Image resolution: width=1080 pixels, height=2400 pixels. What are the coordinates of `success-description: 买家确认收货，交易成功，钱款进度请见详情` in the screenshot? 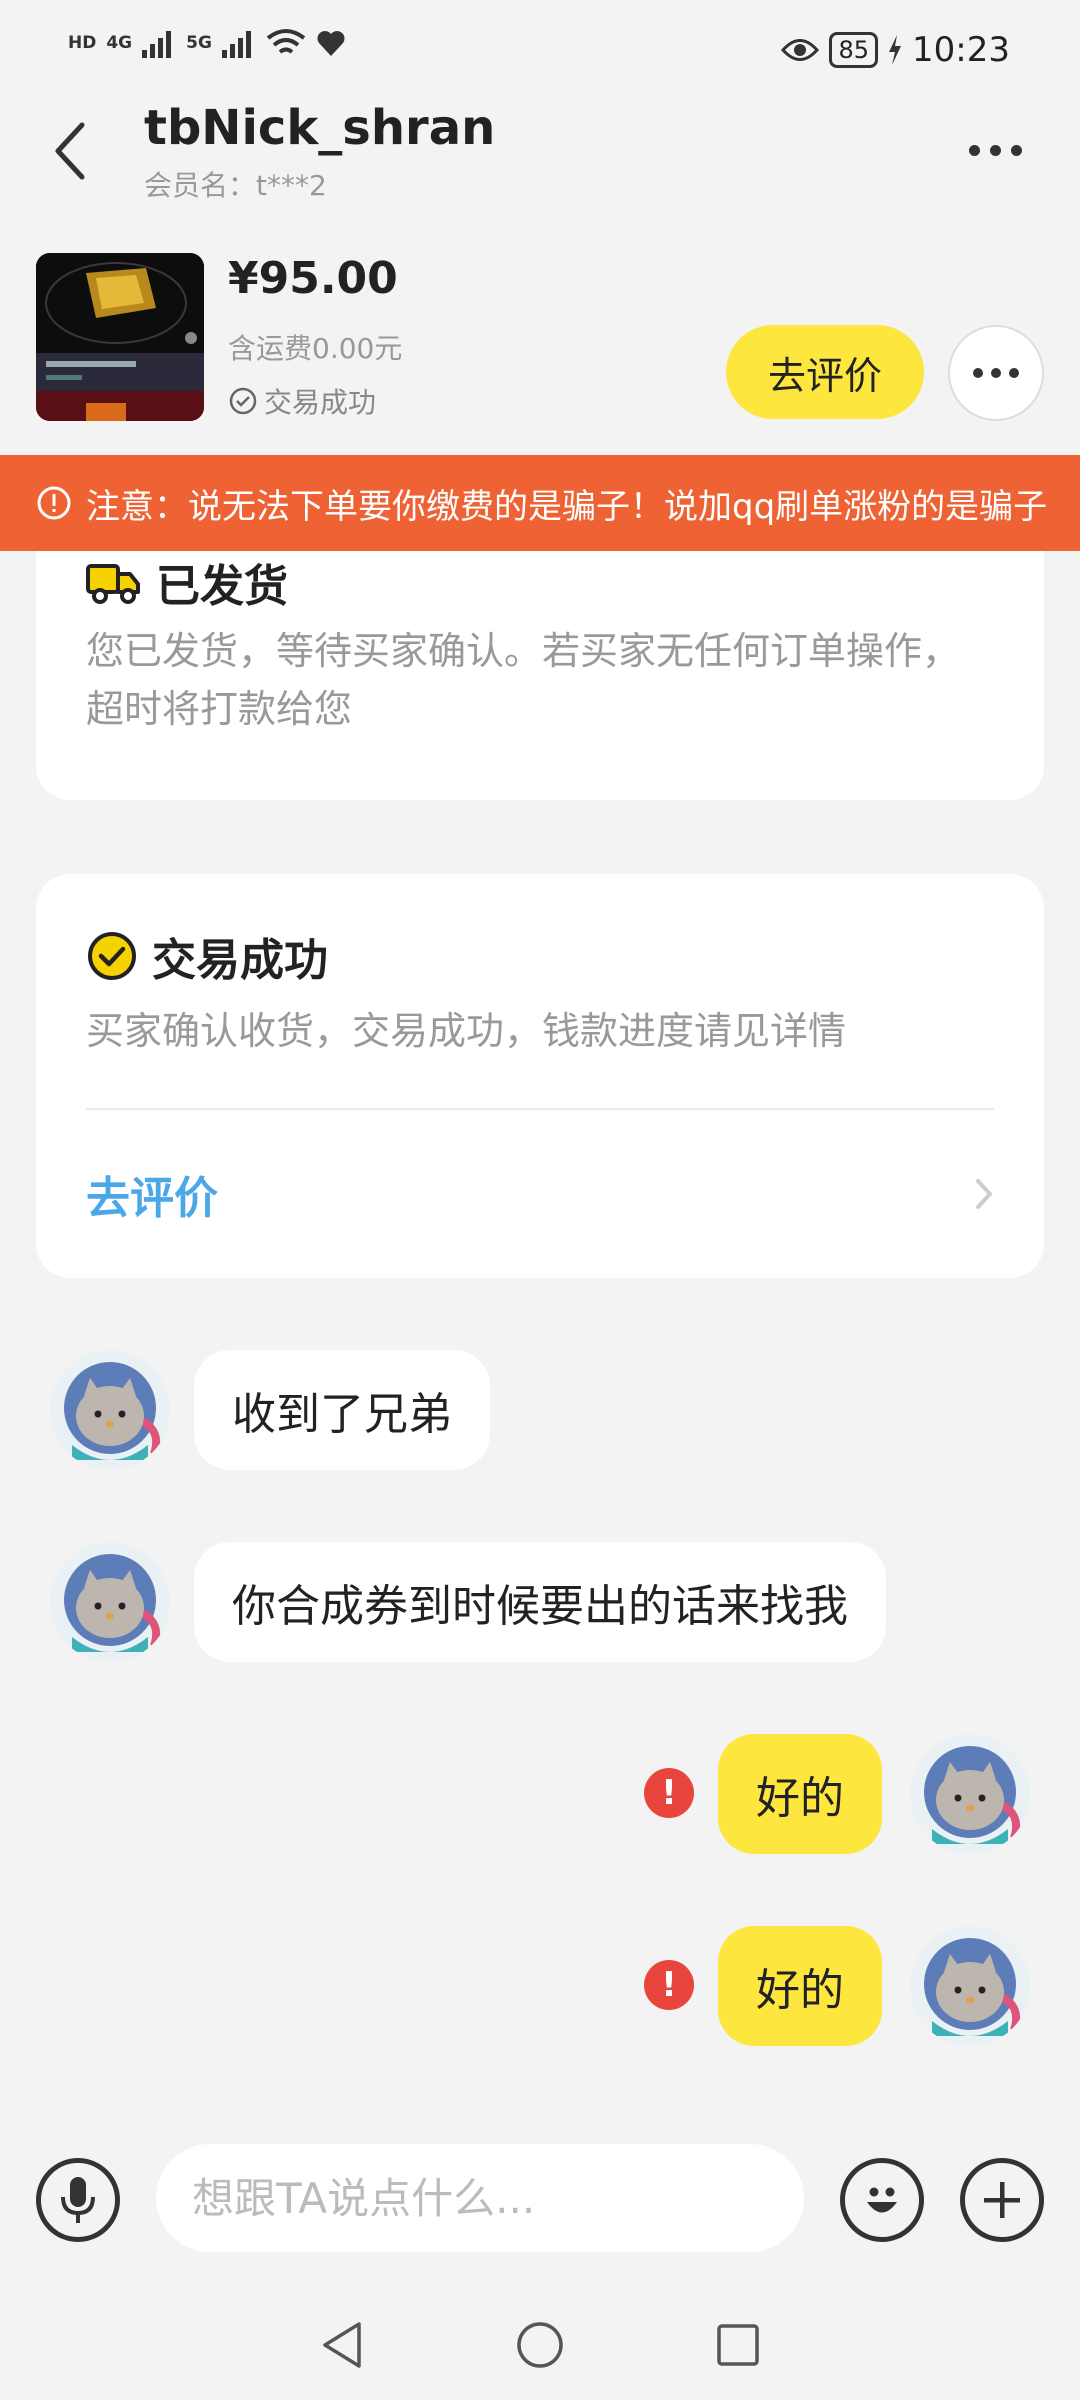 It's located at (466, 1031).